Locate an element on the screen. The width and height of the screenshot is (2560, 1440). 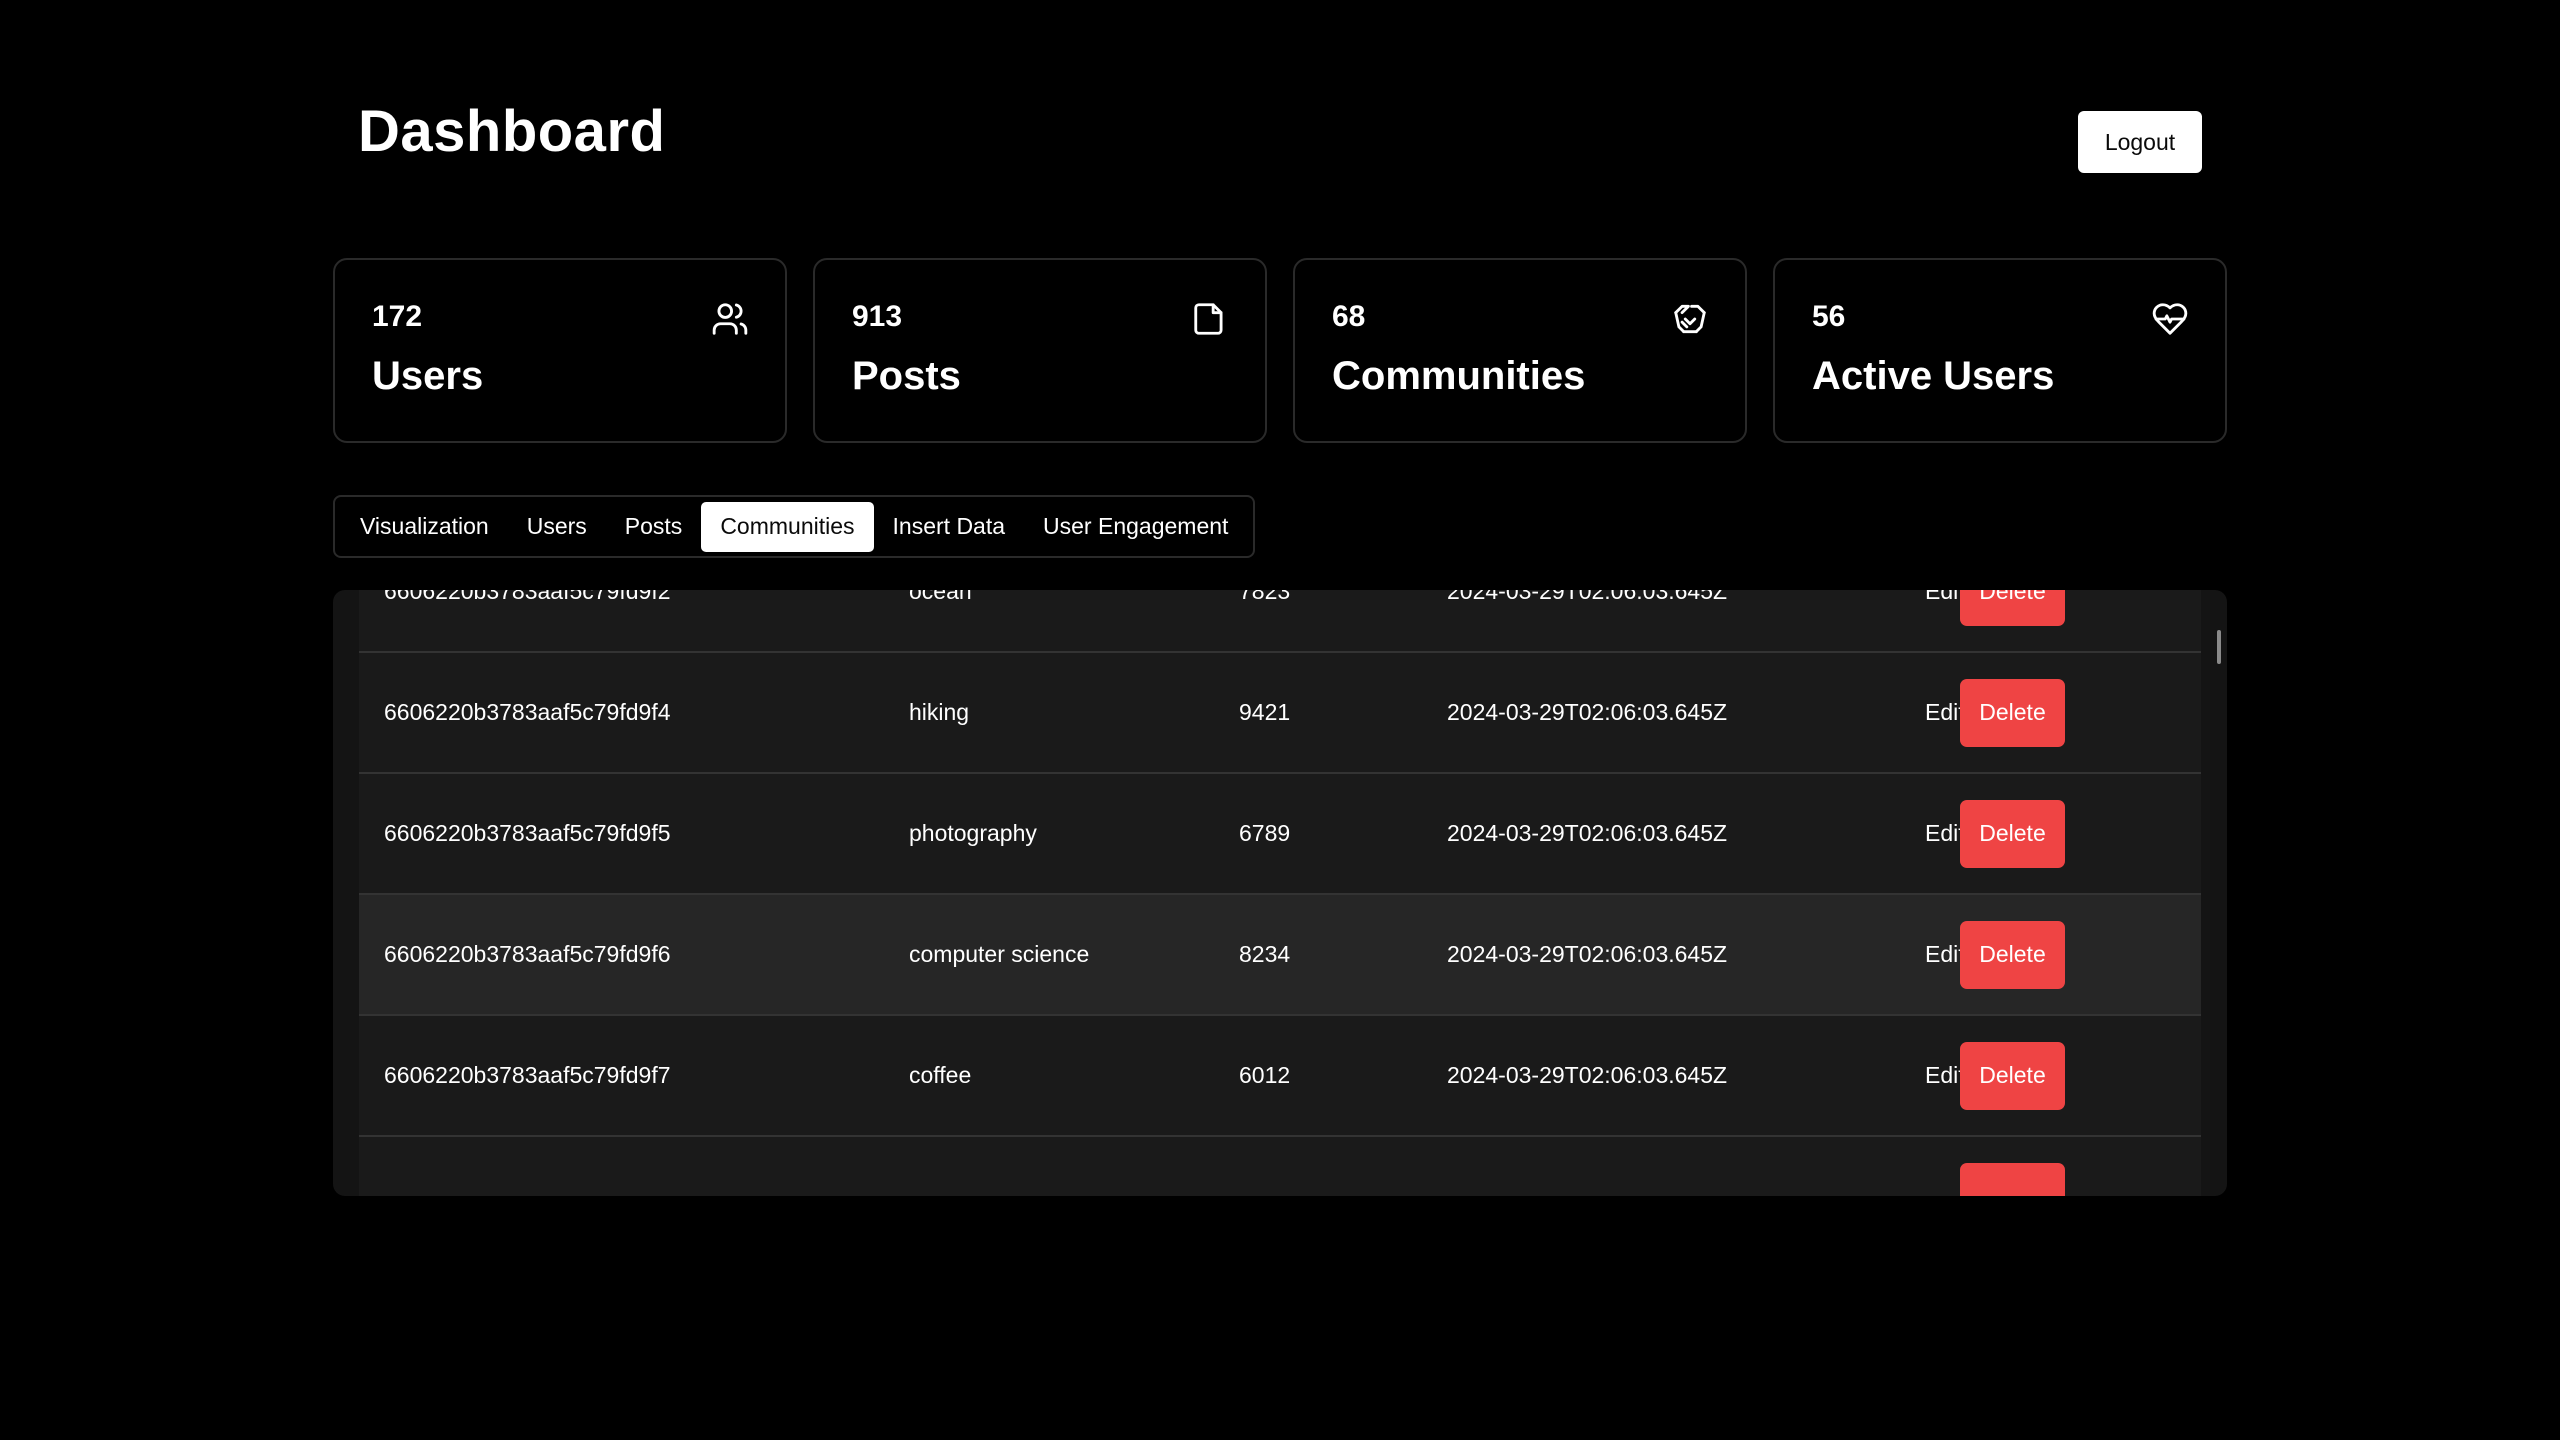
tab-communities: Communities is located at coordinates (787, 526).